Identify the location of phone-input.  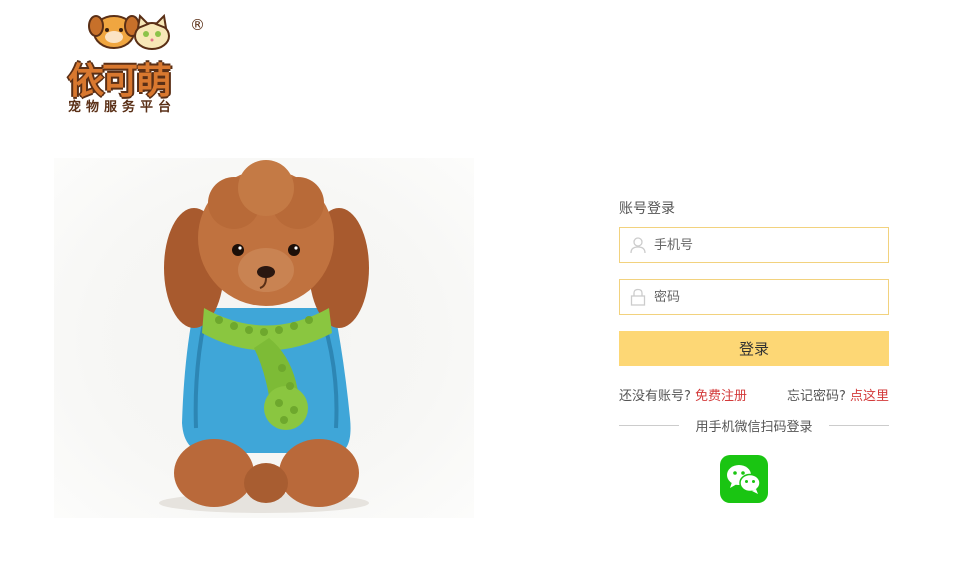
(764, 245).